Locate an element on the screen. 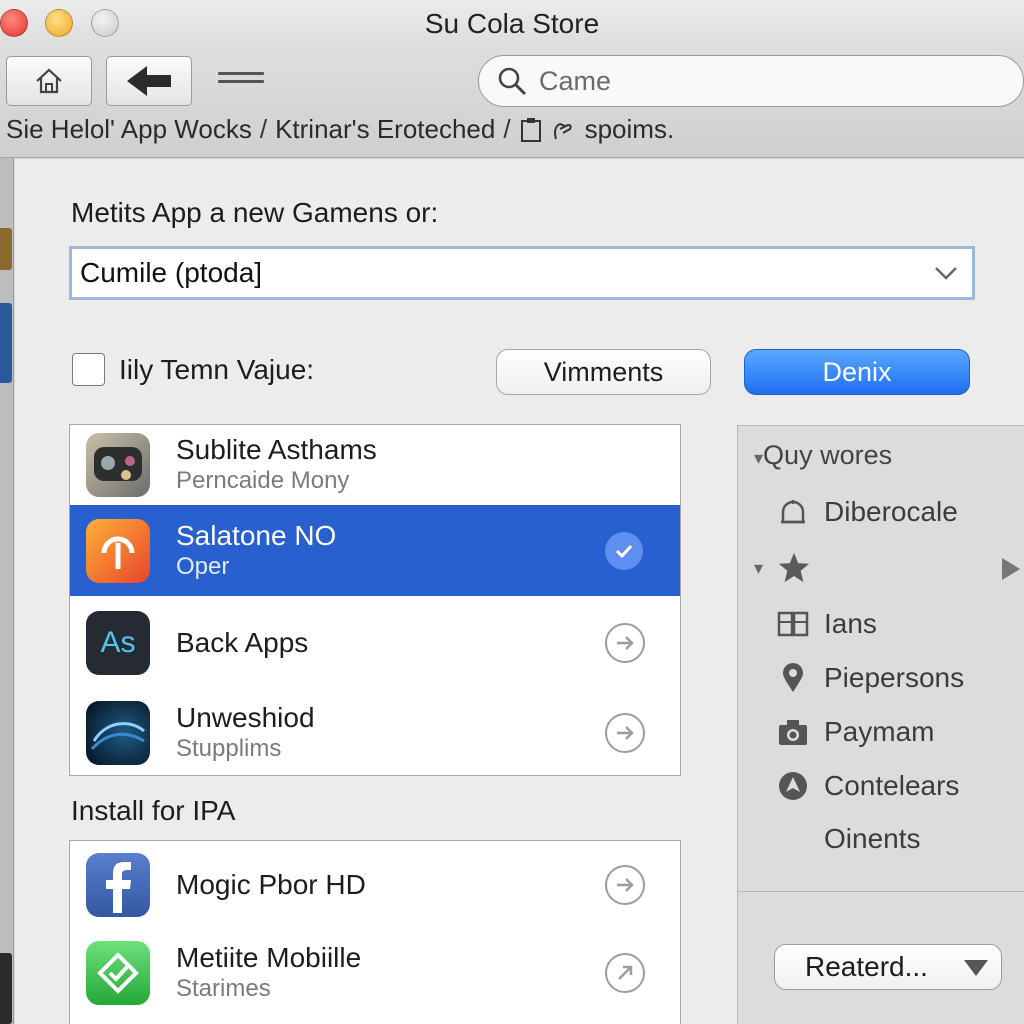 The width and height of the screenshot is (1024, 1024). app-icon: As is located at coordinates (118, 643).